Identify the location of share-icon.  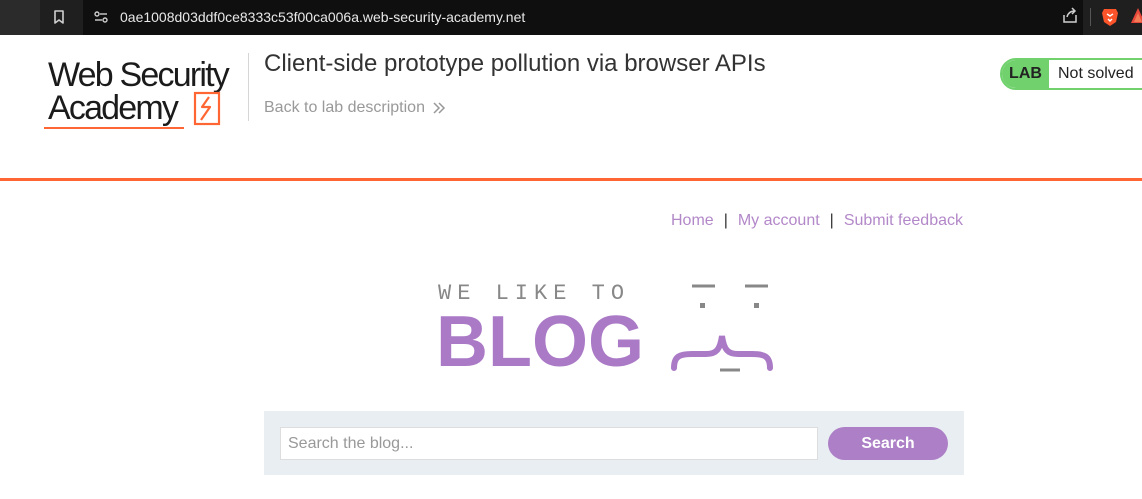
(1070, 16).